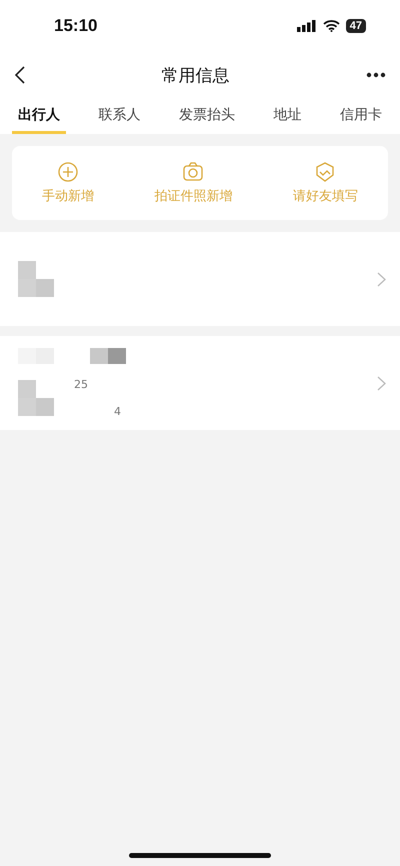  I want to click on tab: 地址, so click(288, 116).